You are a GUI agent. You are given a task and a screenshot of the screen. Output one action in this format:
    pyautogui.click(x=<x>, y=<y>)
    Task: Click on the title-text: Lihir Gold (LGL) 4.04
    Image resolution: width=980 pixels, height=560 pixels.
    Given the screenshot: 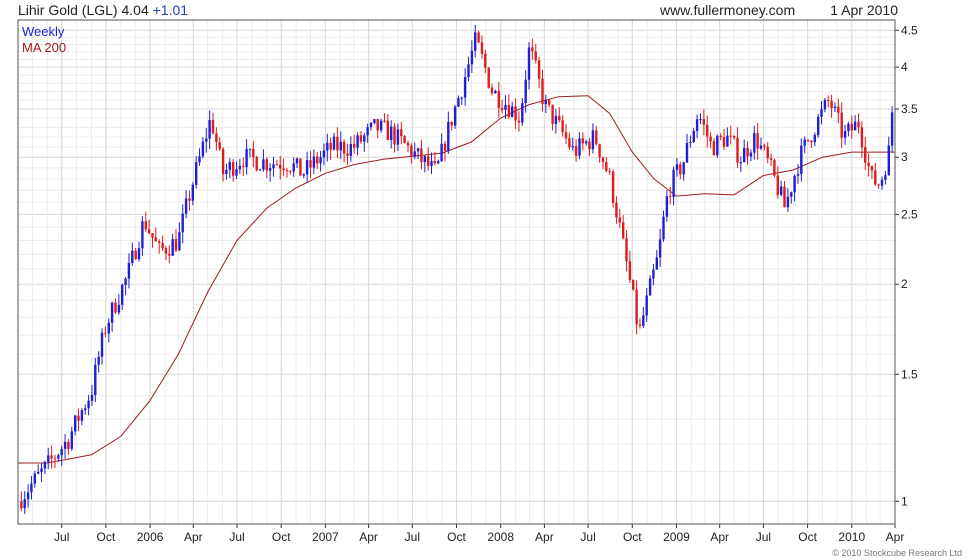 What is the action you would take?
    pyautogui.click(x=83, y=10)
    